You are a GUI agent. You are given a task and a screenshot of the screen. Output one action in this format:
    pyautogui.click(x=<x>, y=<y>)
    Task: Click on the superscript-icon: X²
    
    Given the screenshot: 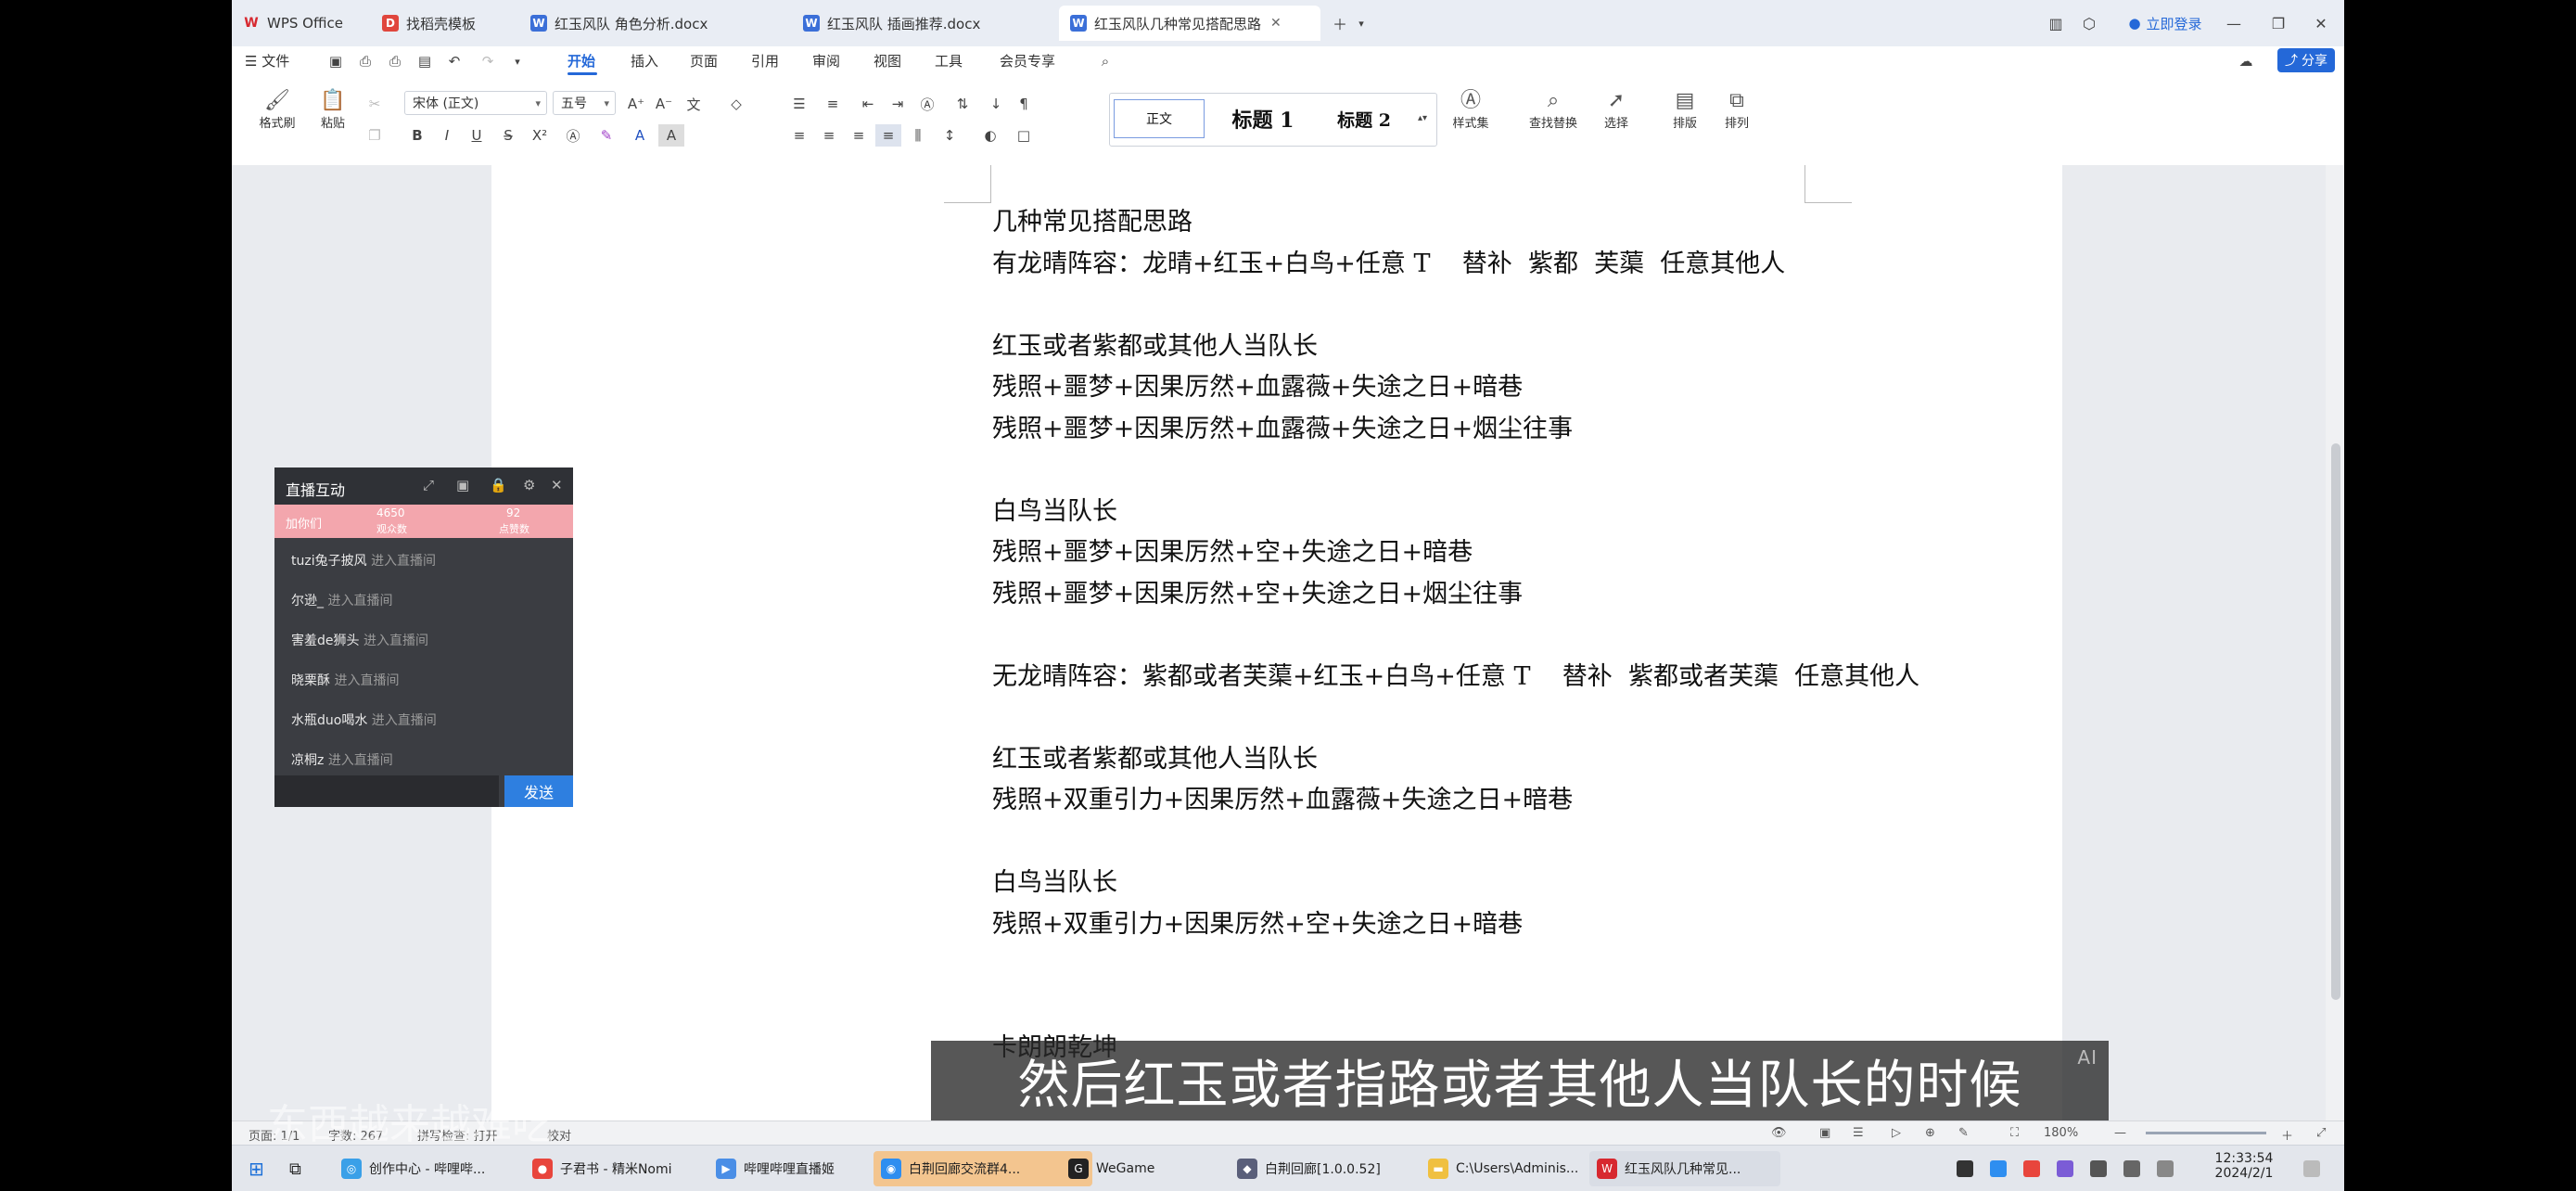 What is the action you would take?
    pyautogui.click(x=540, y=135)
    